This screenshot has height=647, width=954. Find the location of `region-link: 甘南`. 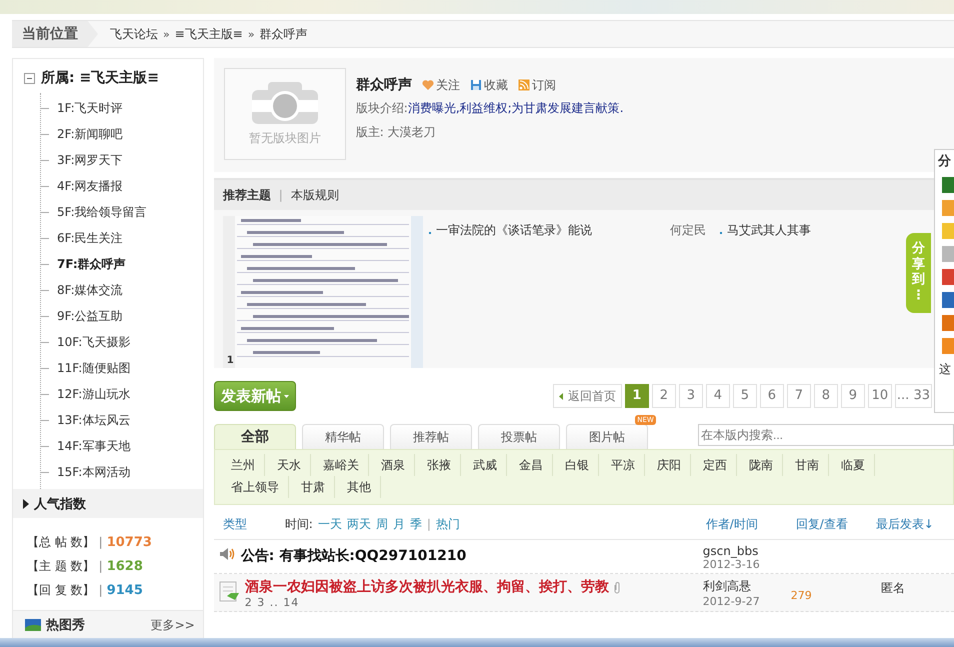

region-link: 甘南 is located at coordinates (807, 465).